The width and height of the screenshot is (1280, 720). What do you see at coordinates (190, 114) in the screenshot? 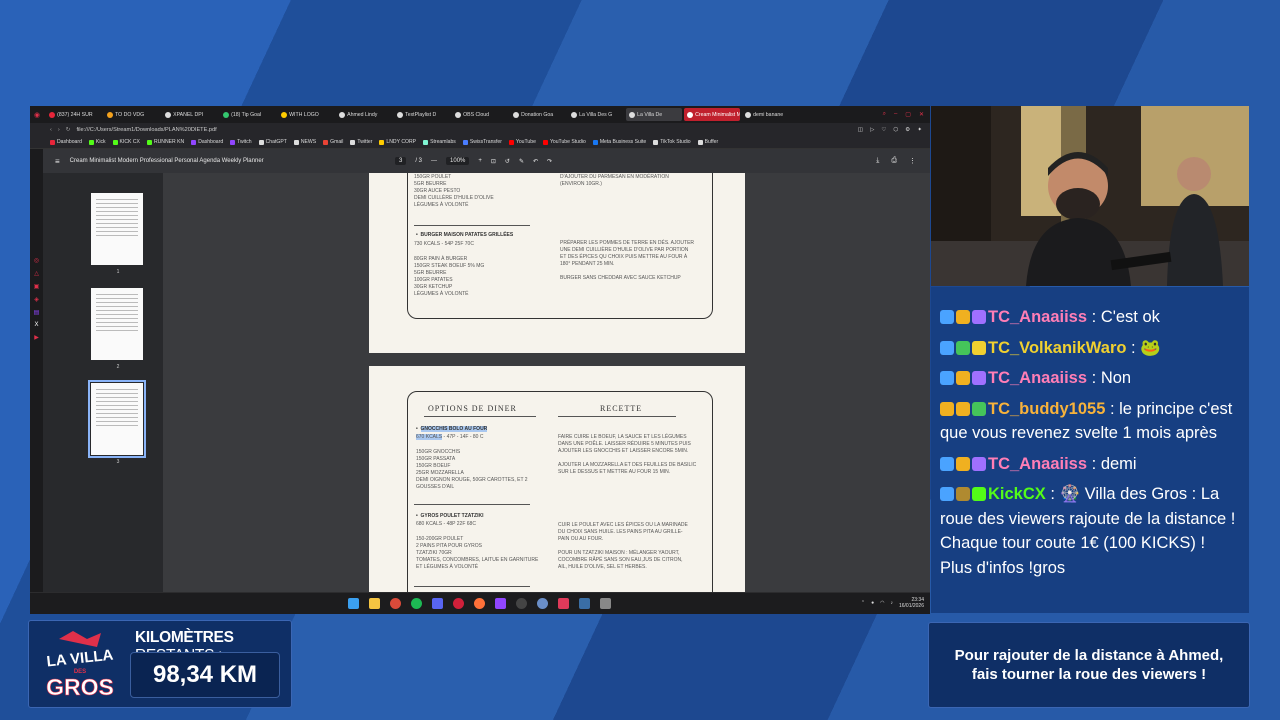
I see `browser-tab: XPANEL DPI` at bounding box center [190, 114].